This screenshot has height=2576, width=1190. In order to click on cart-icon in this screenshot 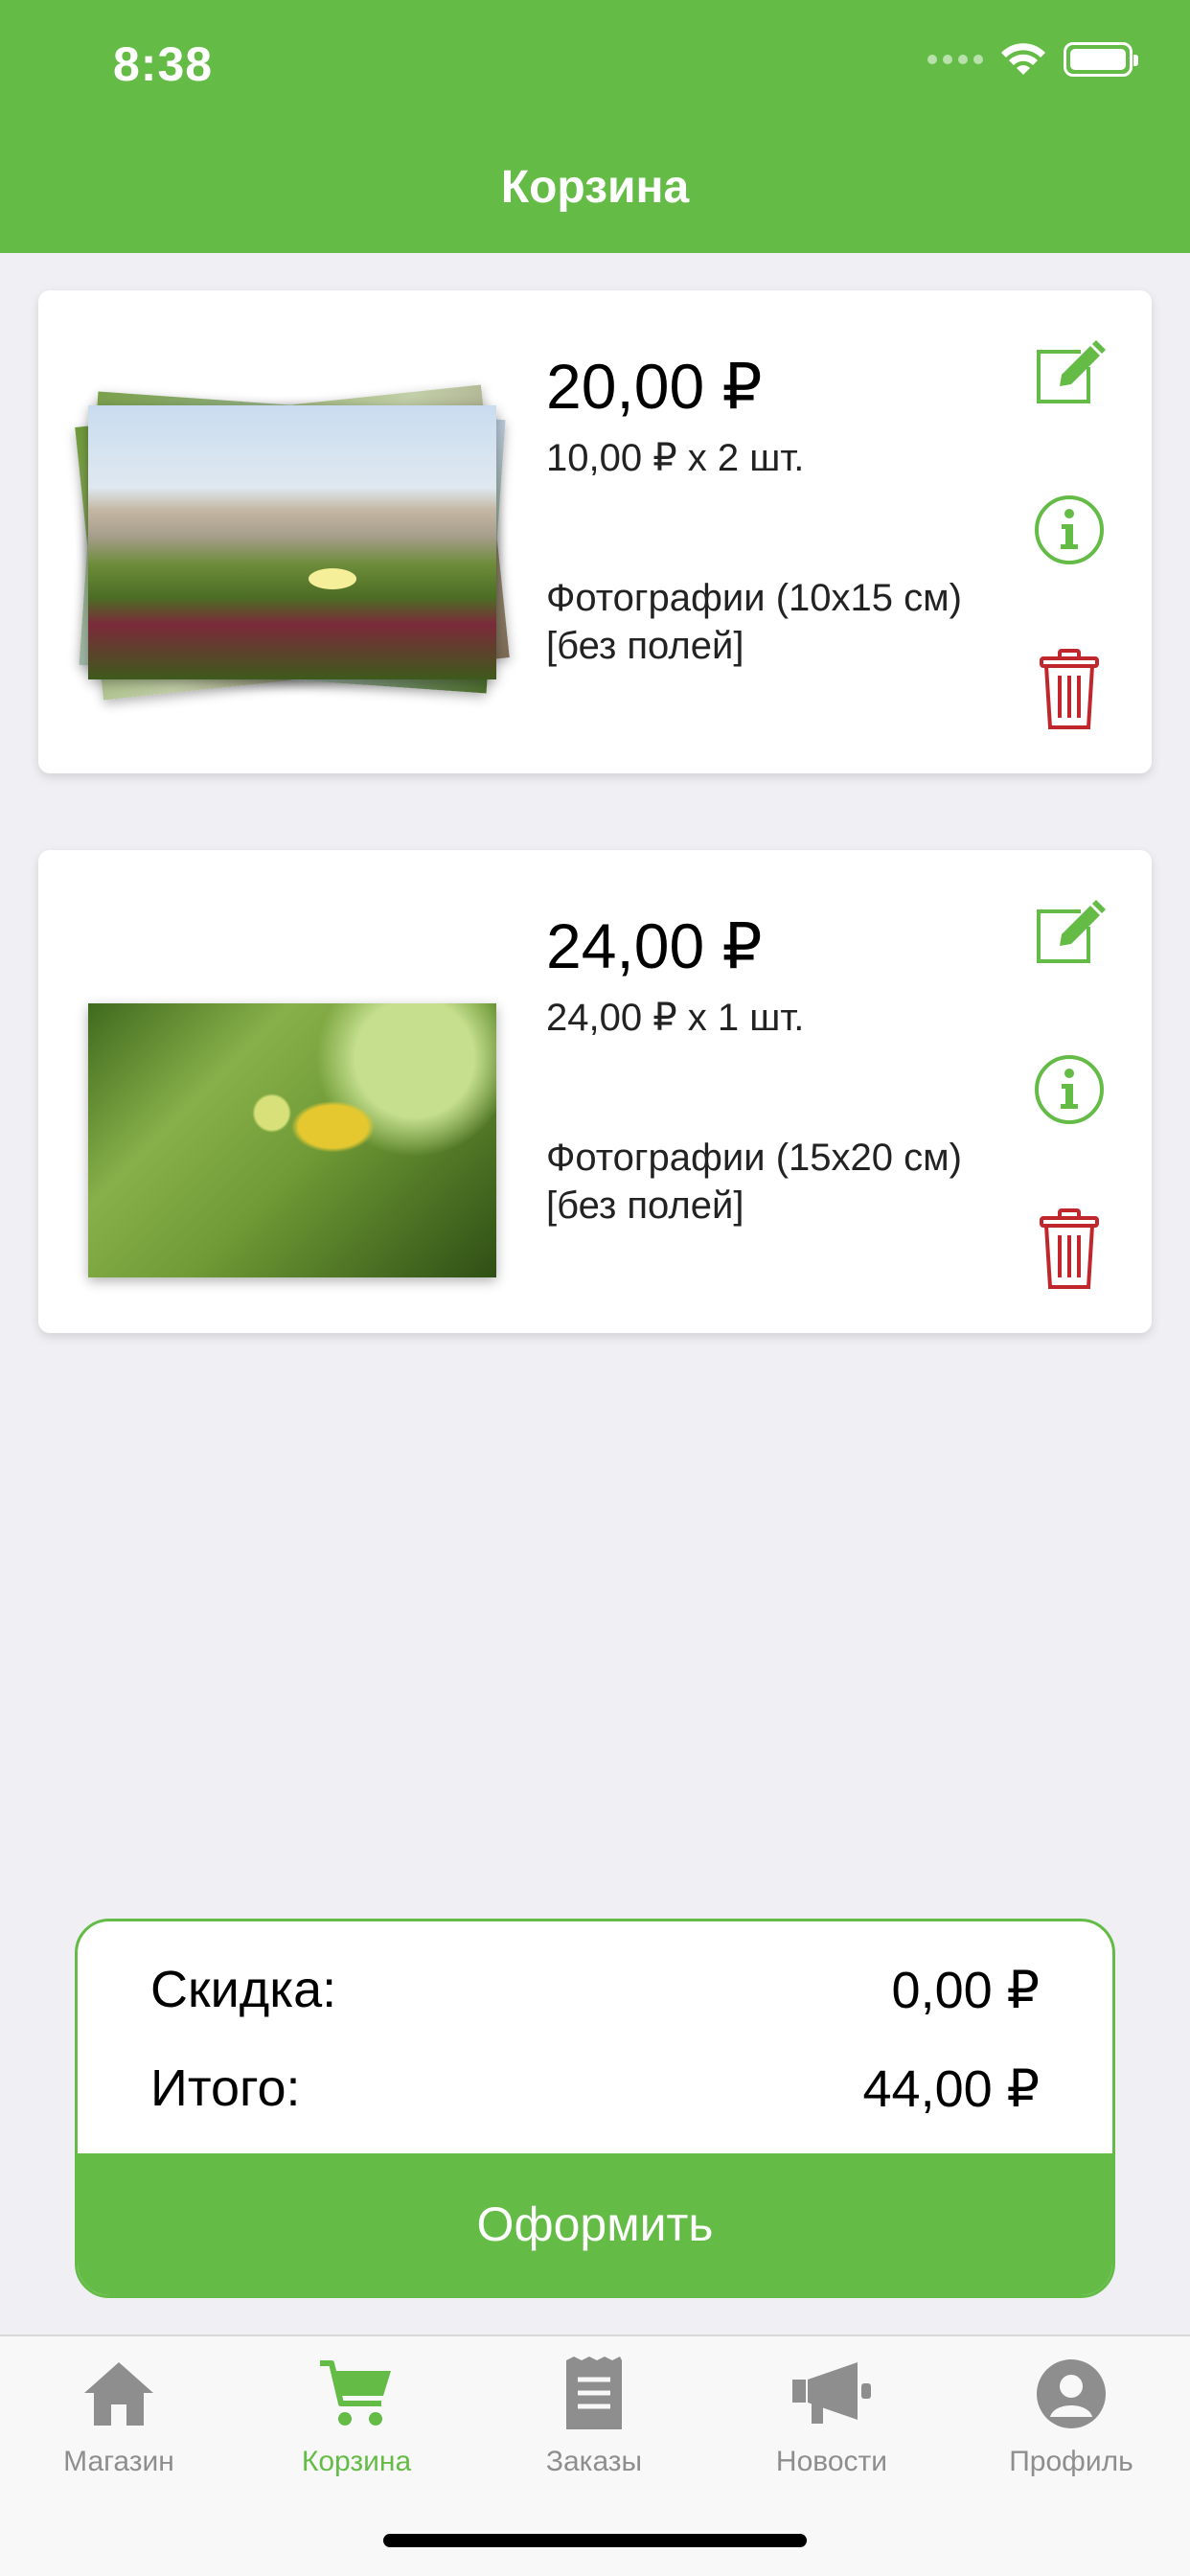, I will do `click(356, 2393)`.